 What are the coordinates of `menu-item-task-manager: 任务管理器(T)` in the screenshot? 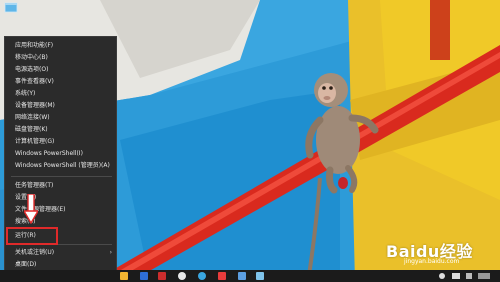 It's located at (61, 186).